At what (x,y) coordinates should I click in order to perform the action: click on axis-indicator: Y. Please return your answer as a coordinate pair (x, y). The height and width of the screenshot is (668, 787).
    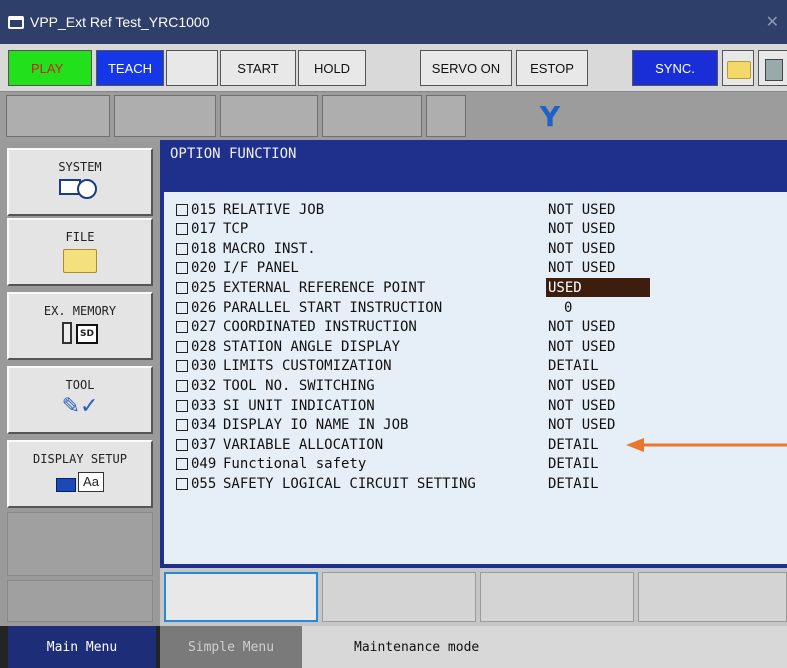
    Looking at the image, I should click on (550, 116).